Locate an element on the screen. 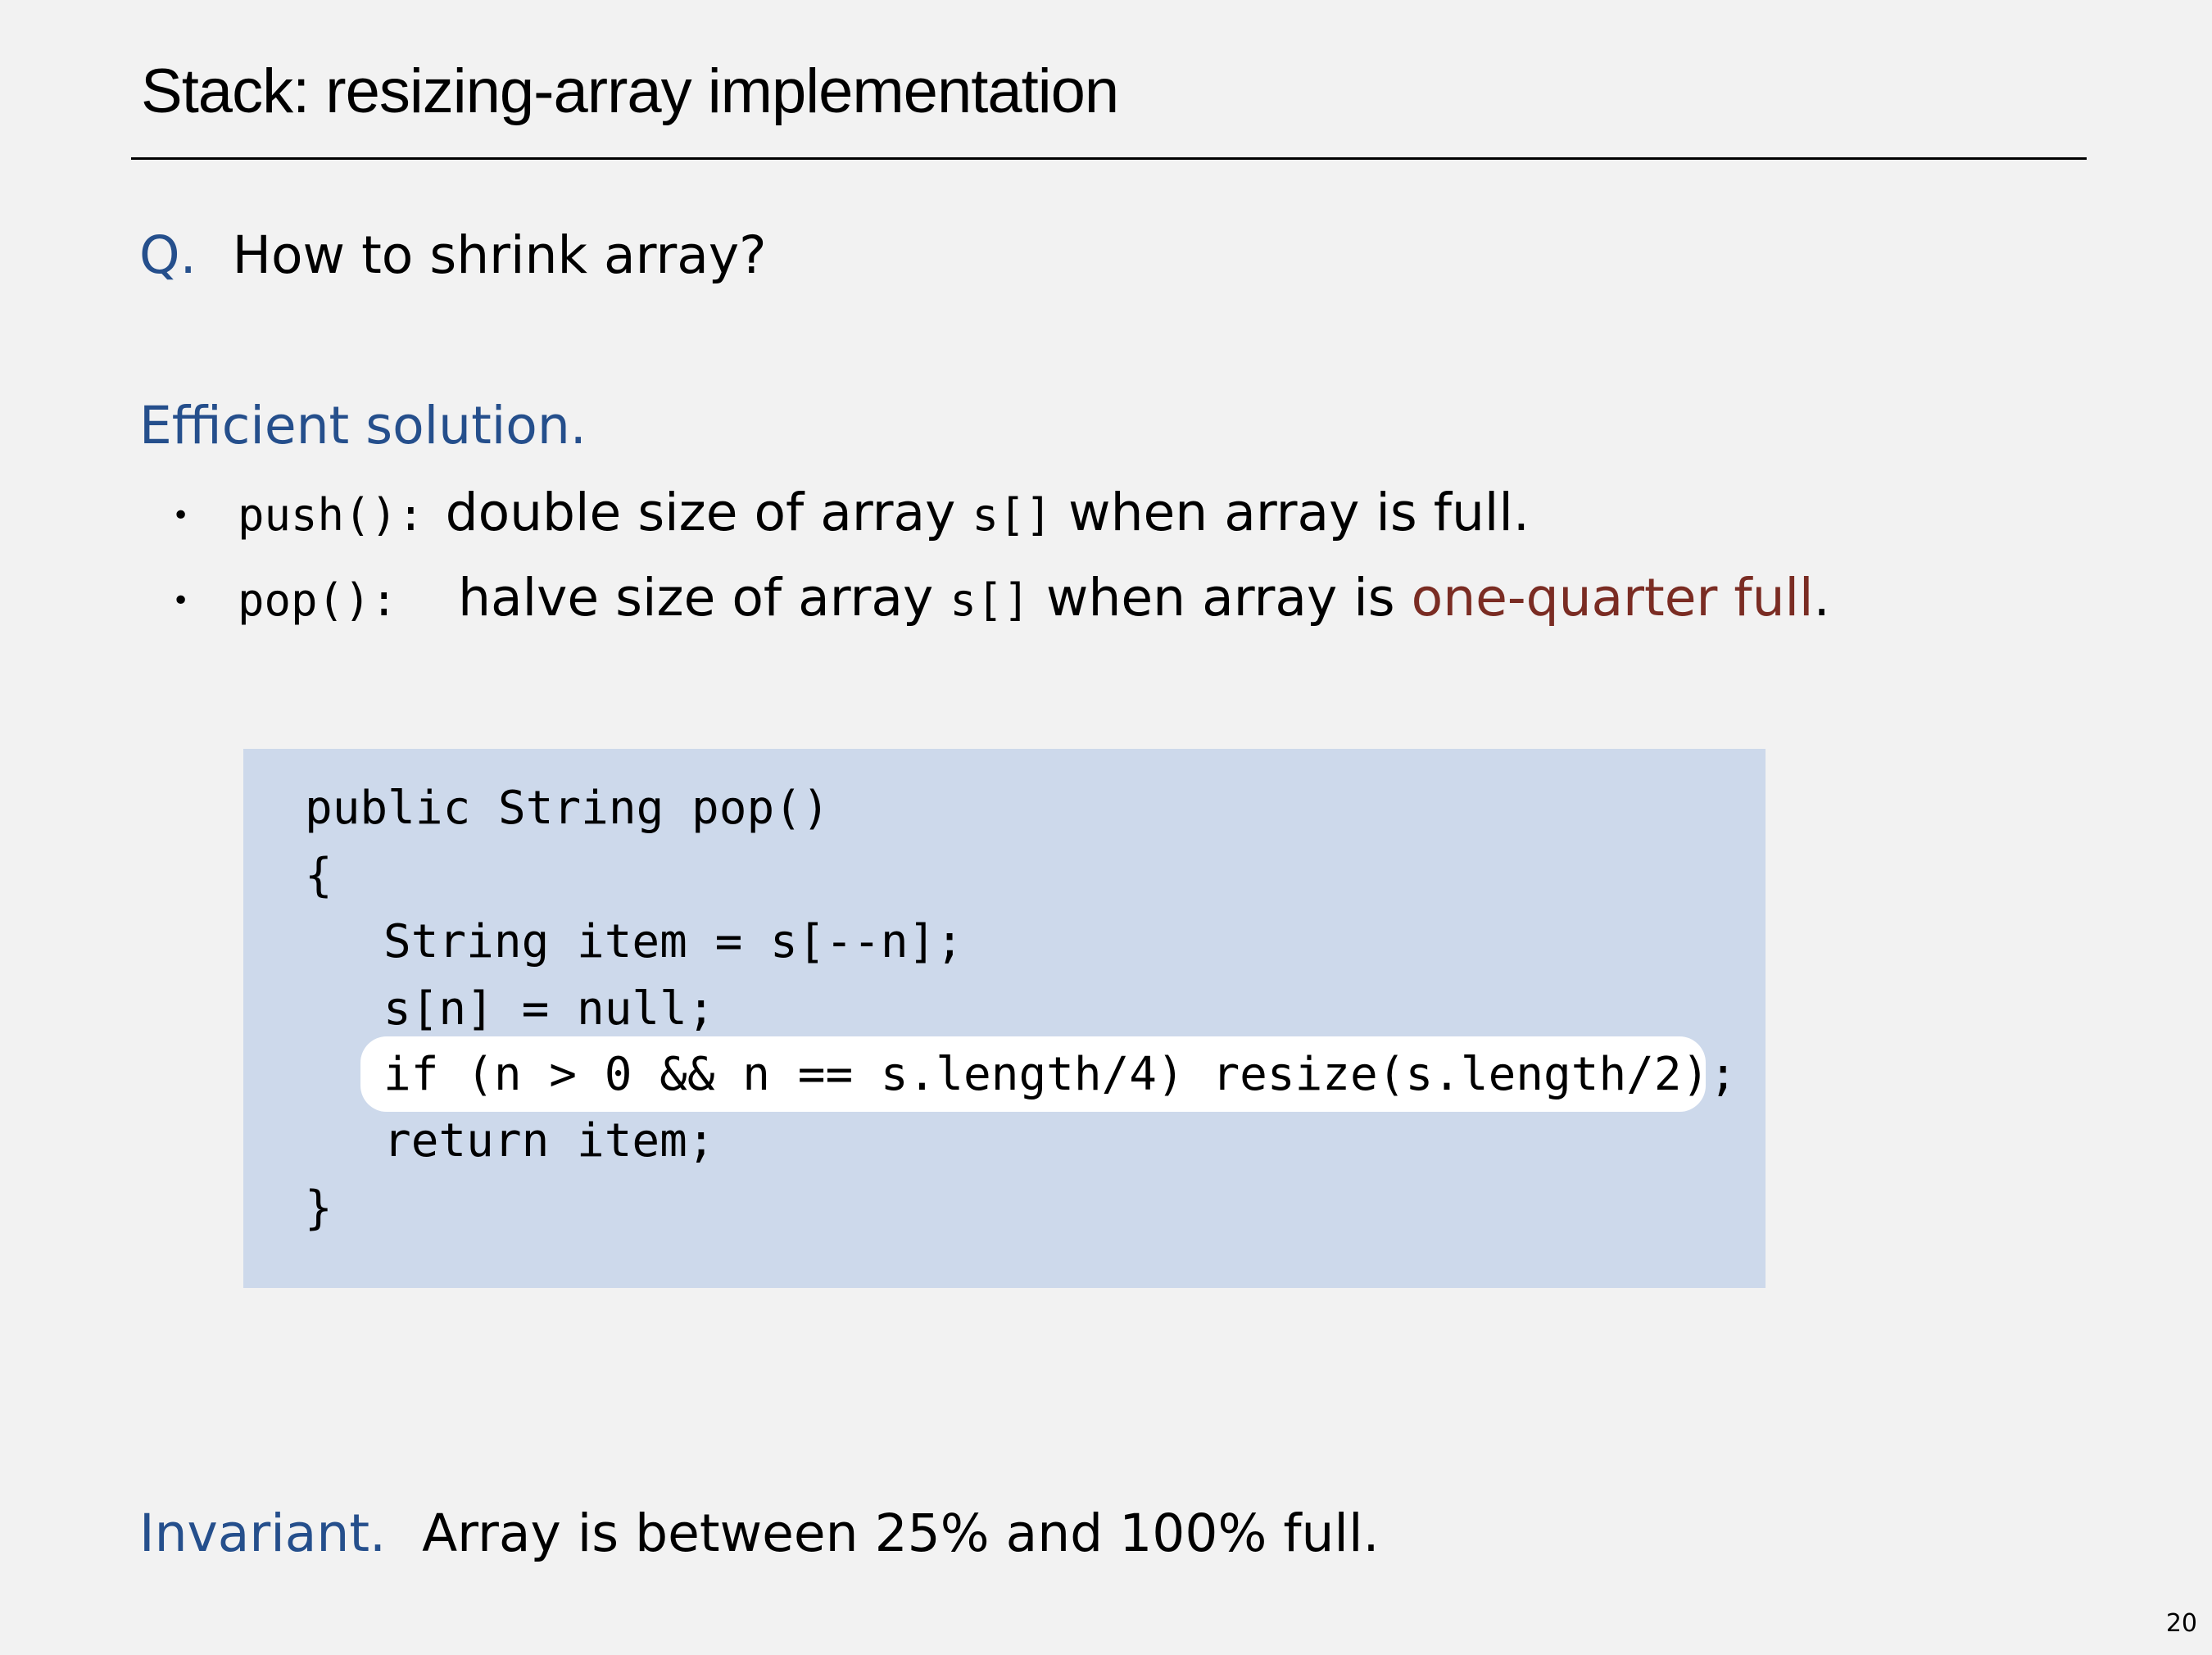 This screenshot has width=2212, height=1655. page-number: 20 is located at coordinates (2181, 1623).